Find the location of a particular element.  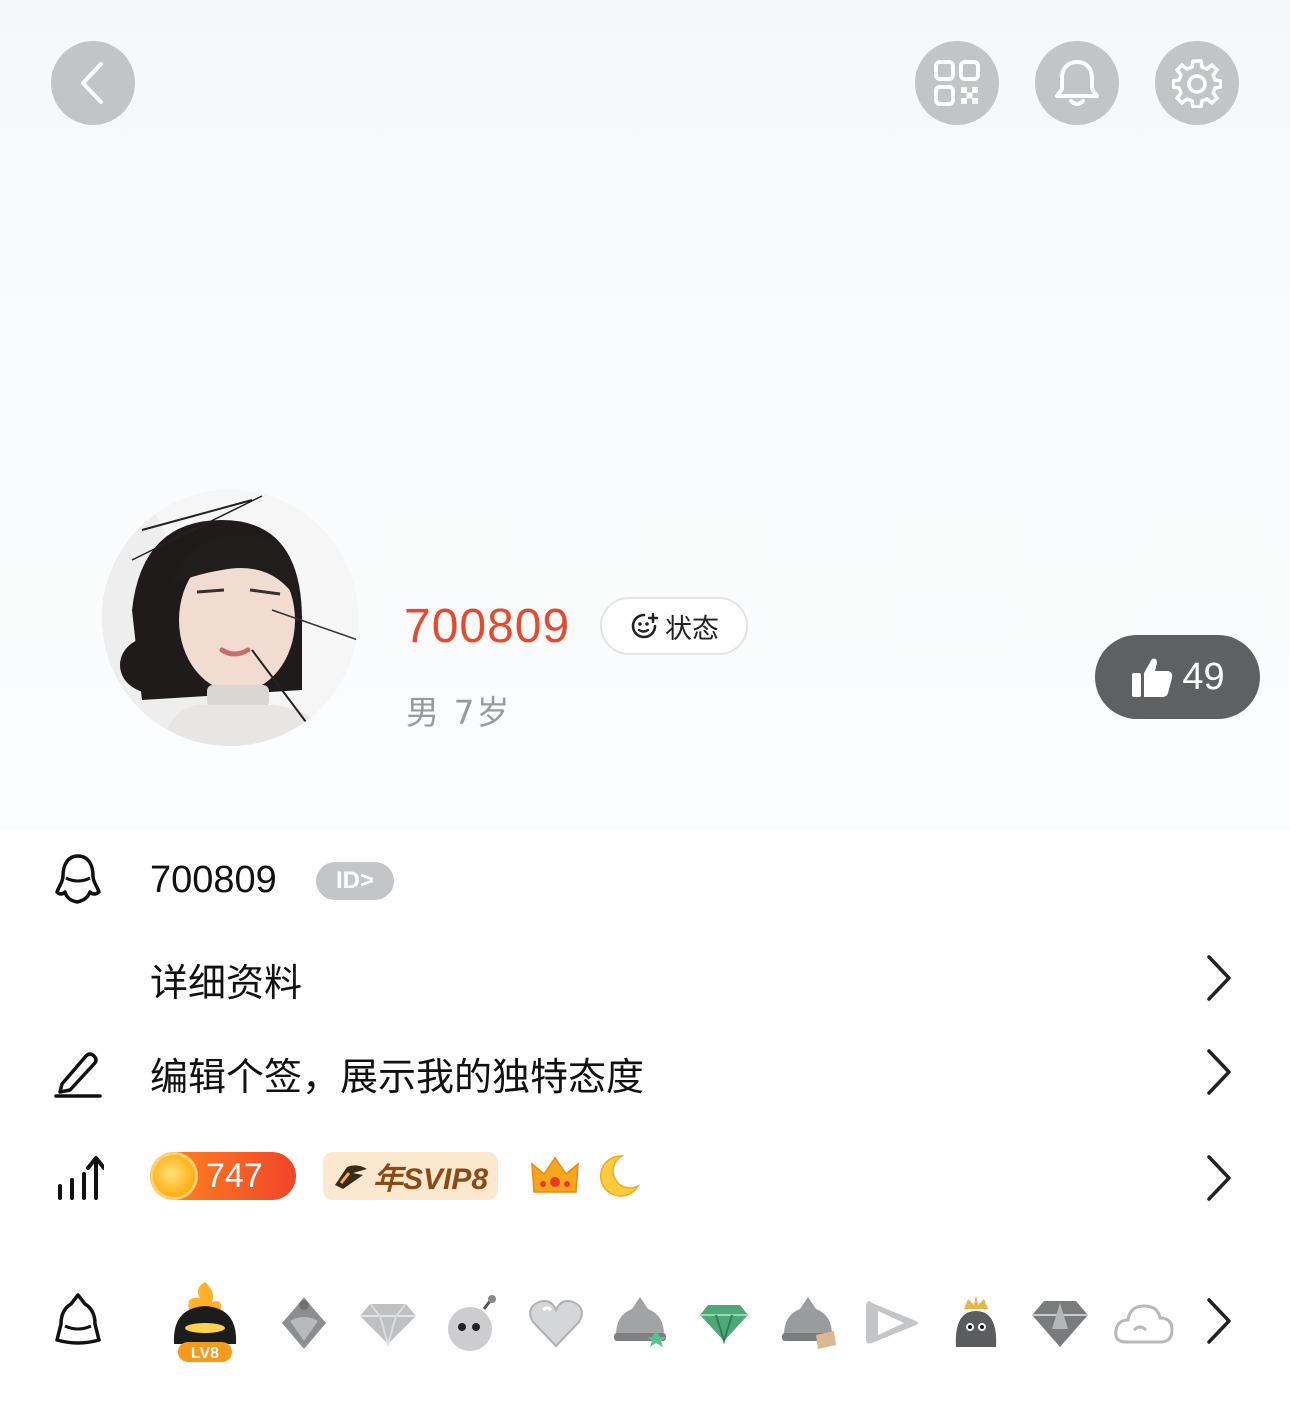

medal-play is located at coordinates (892, 1323).